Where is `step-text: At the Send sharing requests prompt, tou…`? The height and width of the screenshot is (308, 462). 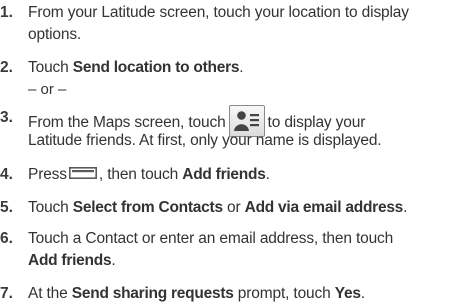 step-text: At the Send sharing requests prompt, tou… is located at coordinates (196, 294).